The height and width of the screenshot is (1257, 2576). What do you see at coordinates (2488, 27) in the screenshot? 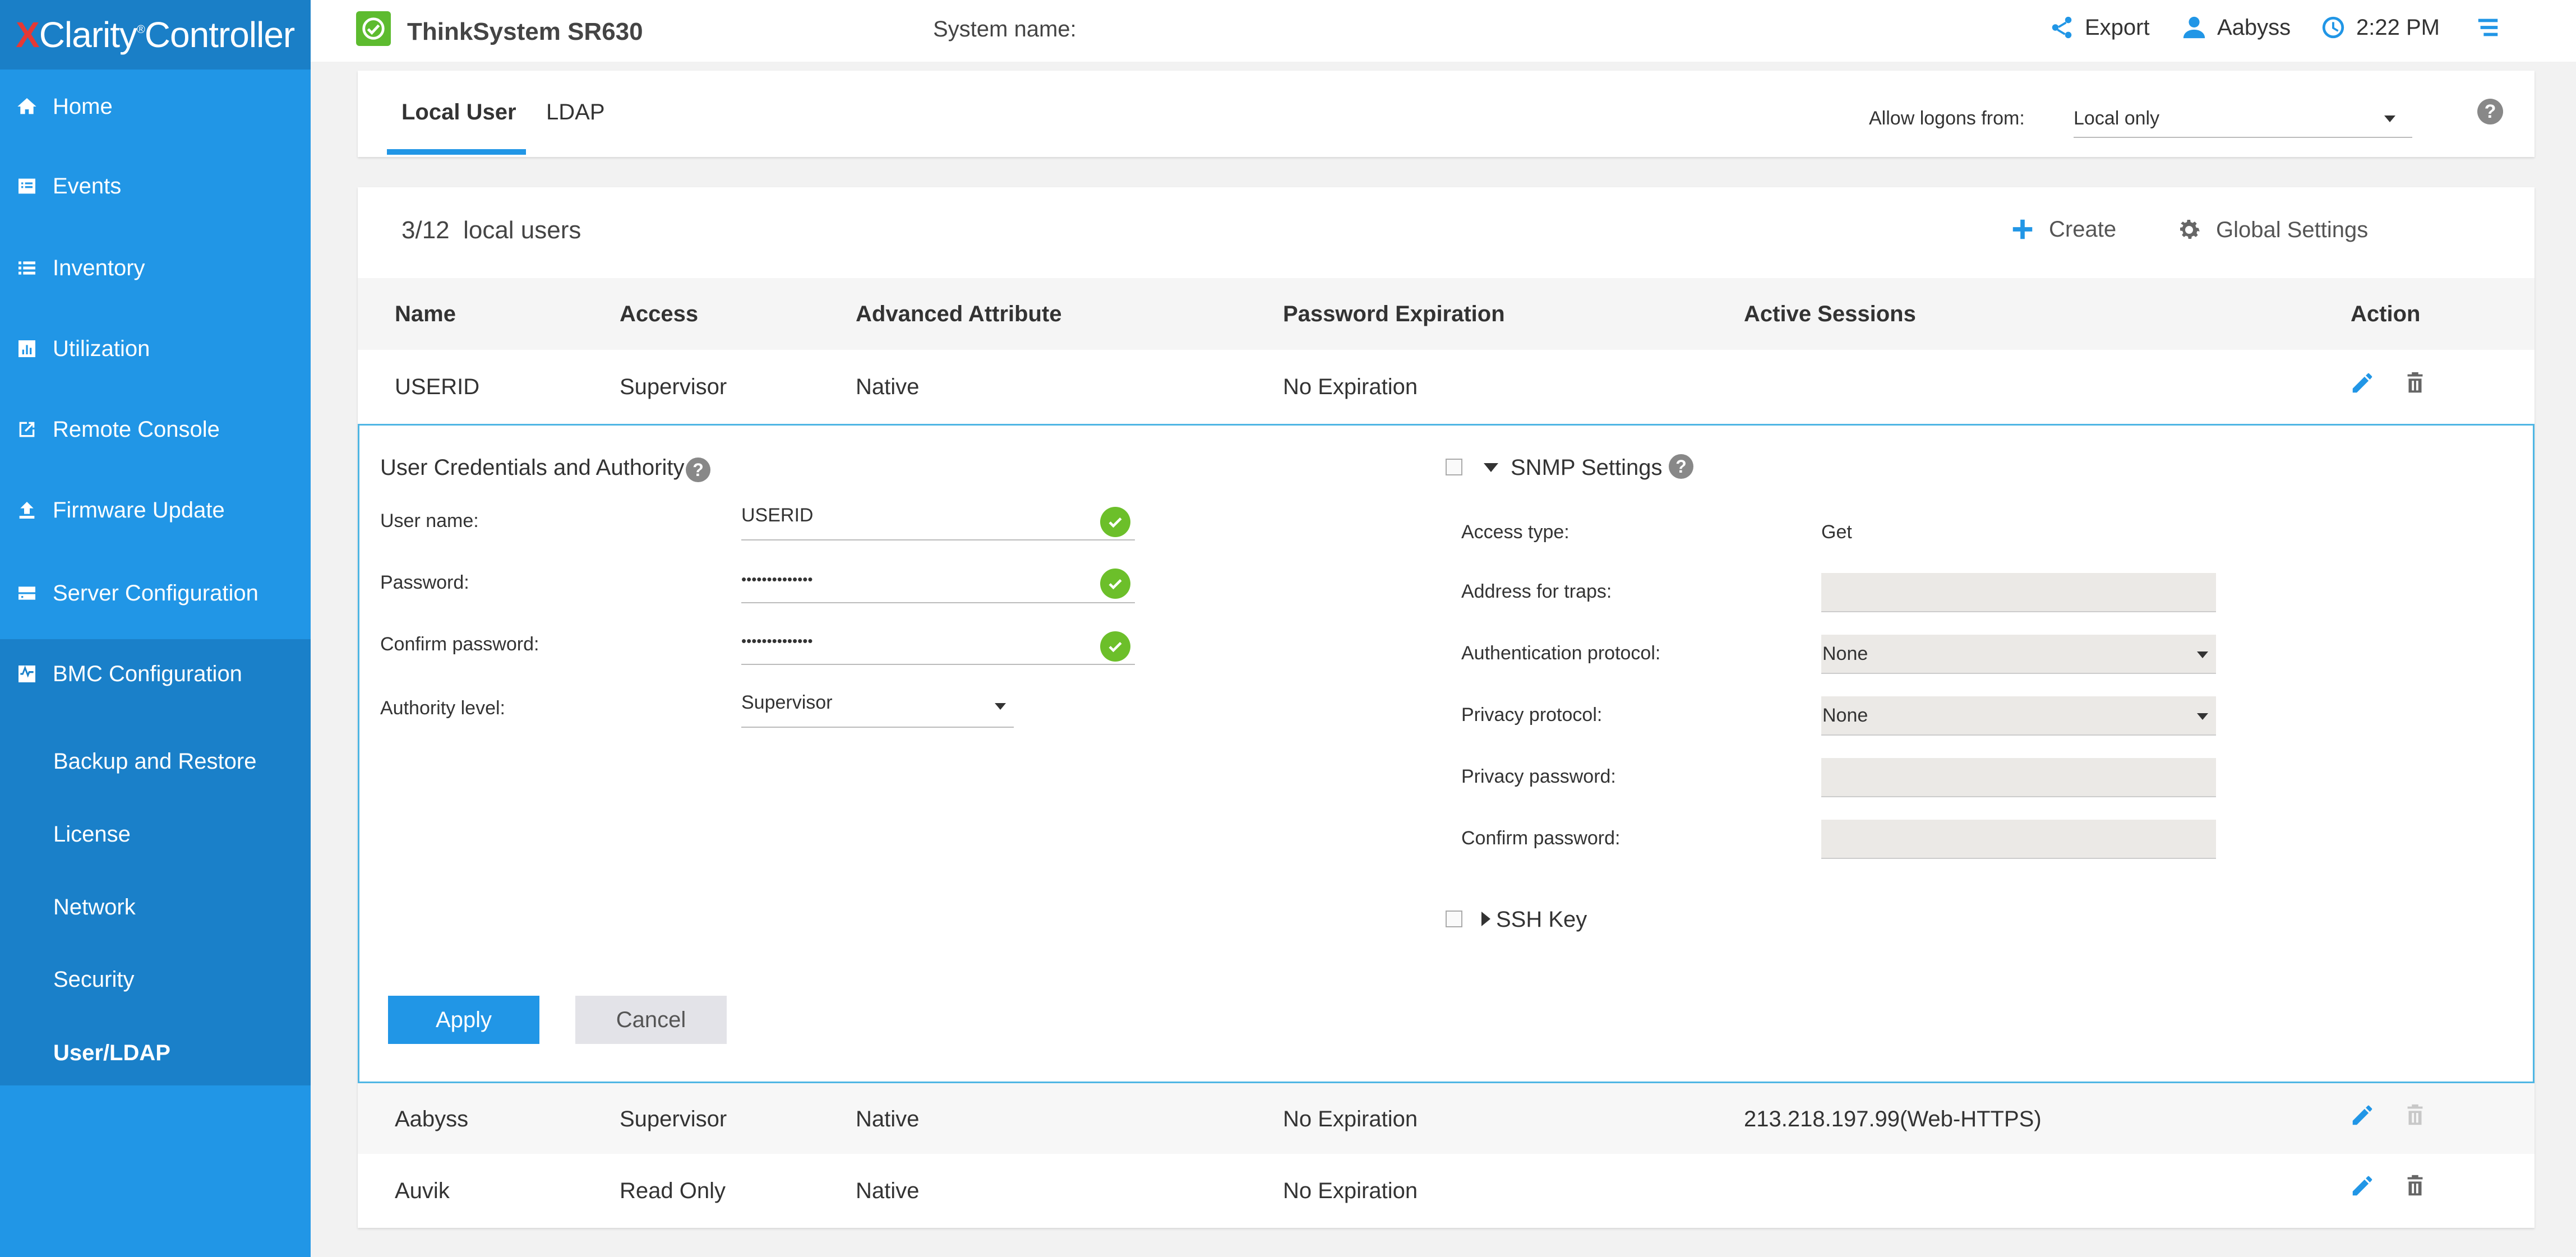
I see `hamburger-menu-icon` at bounding box center [2488, 27].